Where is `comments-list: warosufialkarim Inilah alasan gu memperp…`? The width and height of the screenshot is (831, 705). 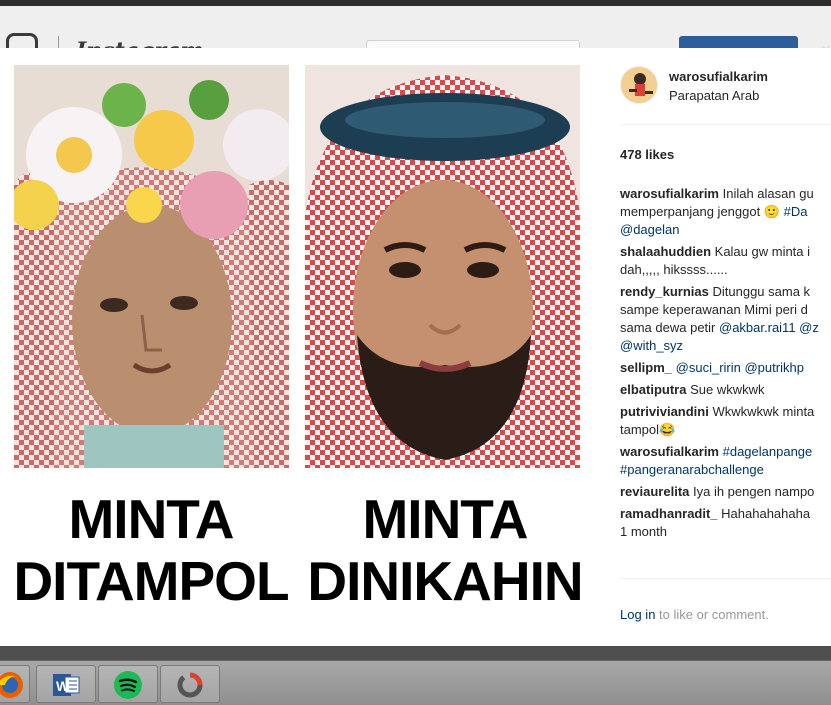 comments-list: warosufialkarim Inilah alasan gu memperp… is located at coordinates (725, 363).